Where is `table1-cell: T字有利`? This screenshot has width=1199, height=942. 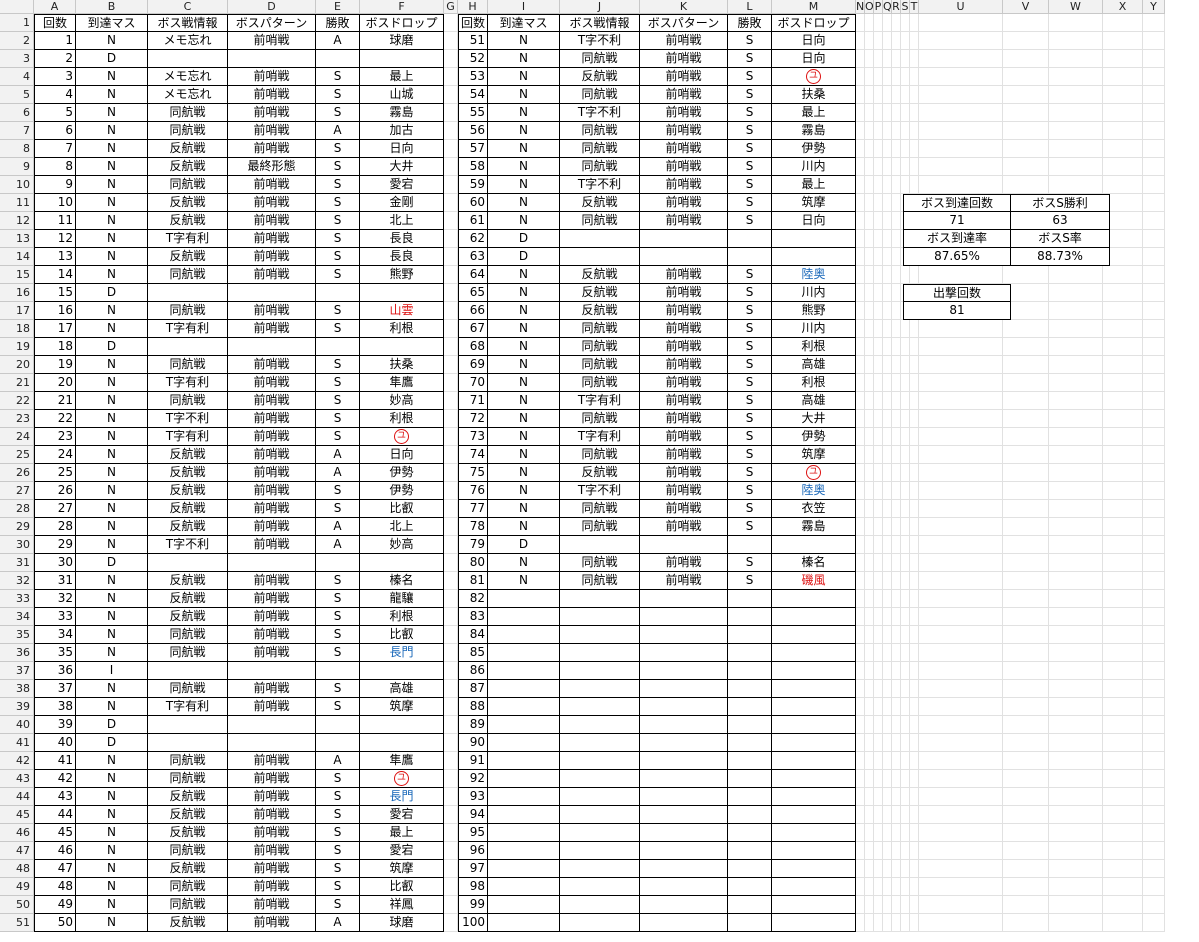 table1-cell: T字有利 is located at coordinates (188, 707).